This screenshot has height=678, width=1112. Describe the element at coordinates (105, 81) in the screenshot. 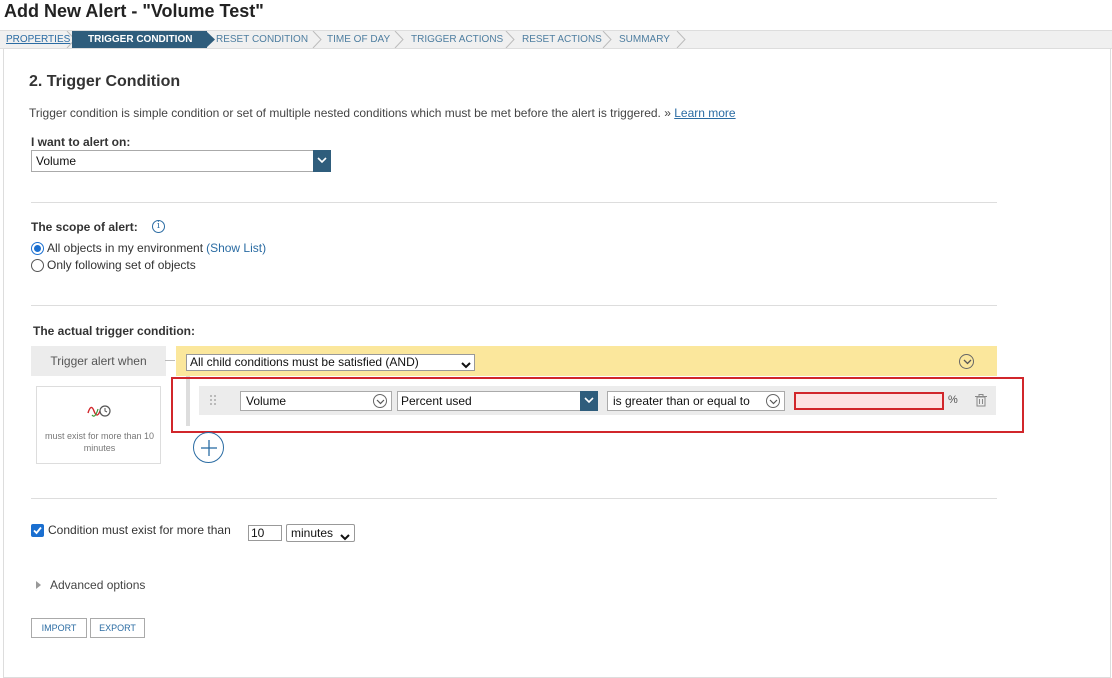

I see `section-heading: 2. Trigger Condition` at that location.